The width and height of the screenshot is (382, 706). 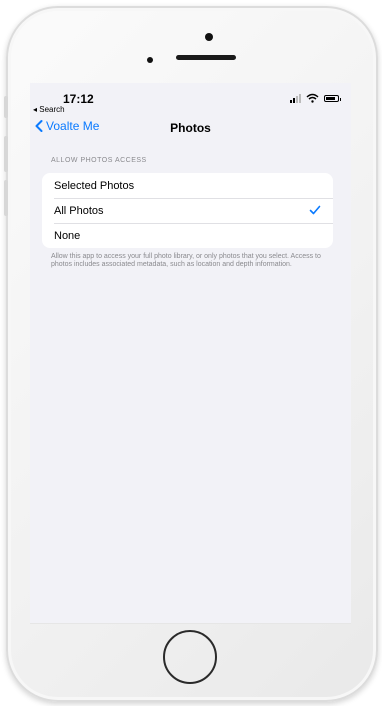 I want to click on photo-access-options: Selected Photos All Photos None, so click(x=187, y=210).